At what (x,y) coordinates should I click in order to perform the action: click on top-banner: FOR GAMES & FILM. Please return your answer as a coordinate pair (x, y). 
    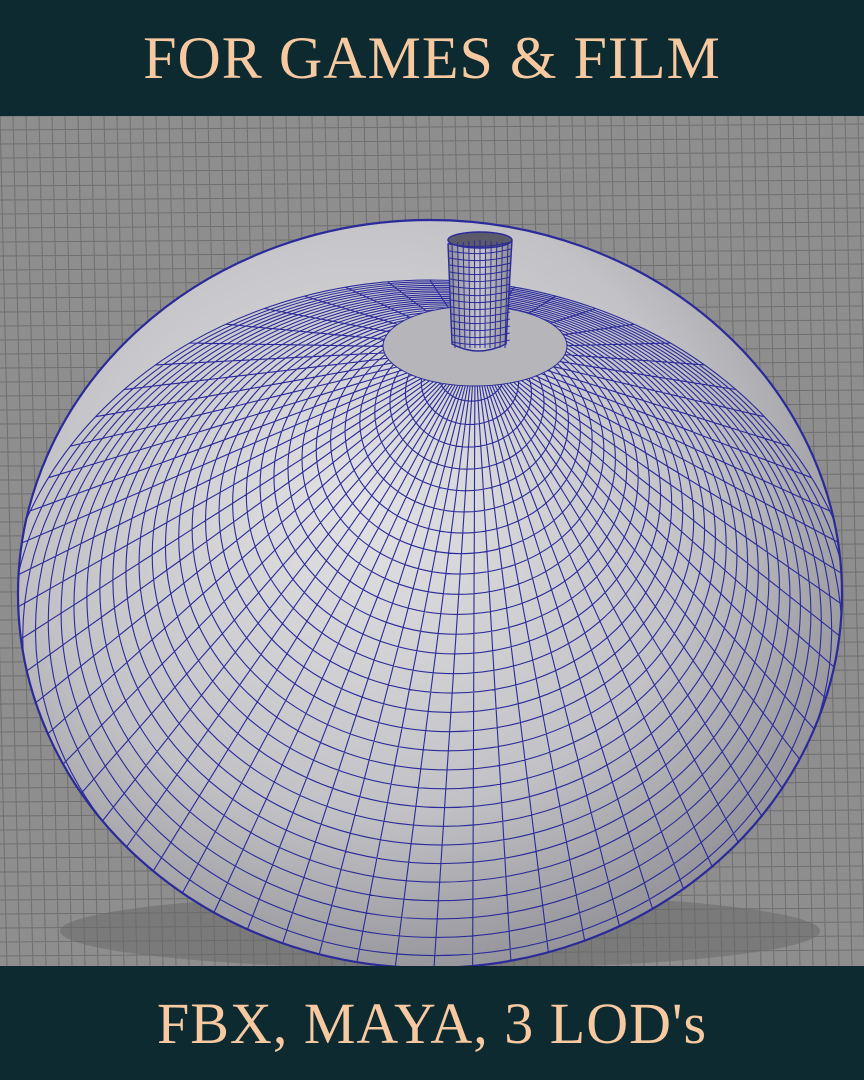
    Looking at the image, I should click on (432, 58).